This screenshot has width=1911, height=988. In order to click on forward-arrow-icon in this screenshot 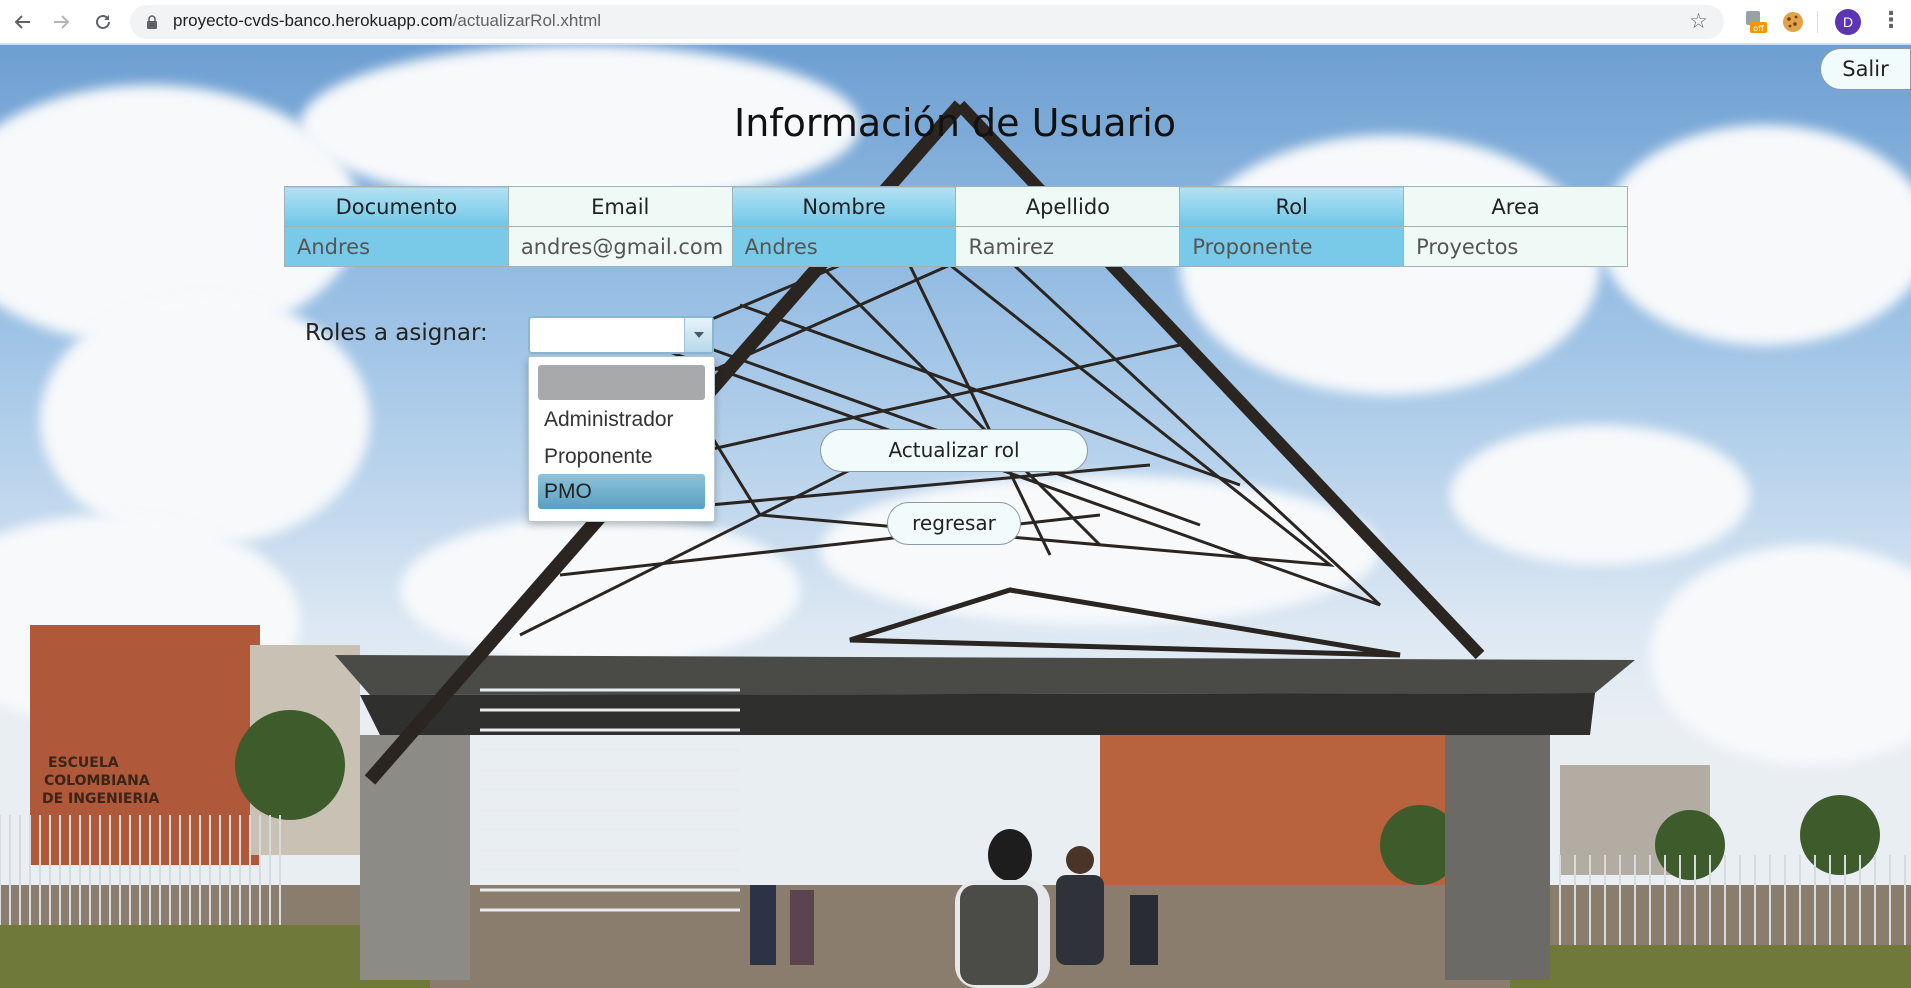, I will do `click(61, 22)`.